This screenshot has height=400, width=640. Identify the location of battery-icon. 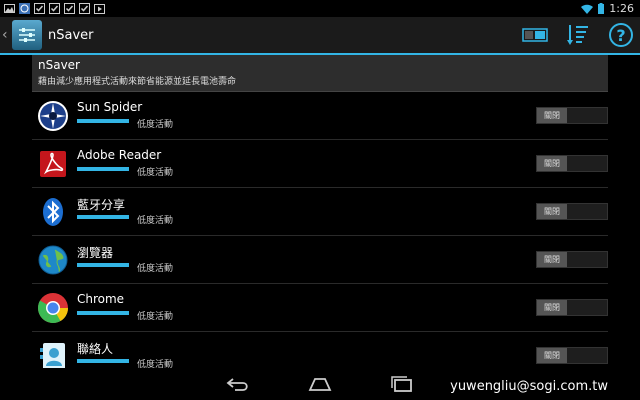
(601, 8).